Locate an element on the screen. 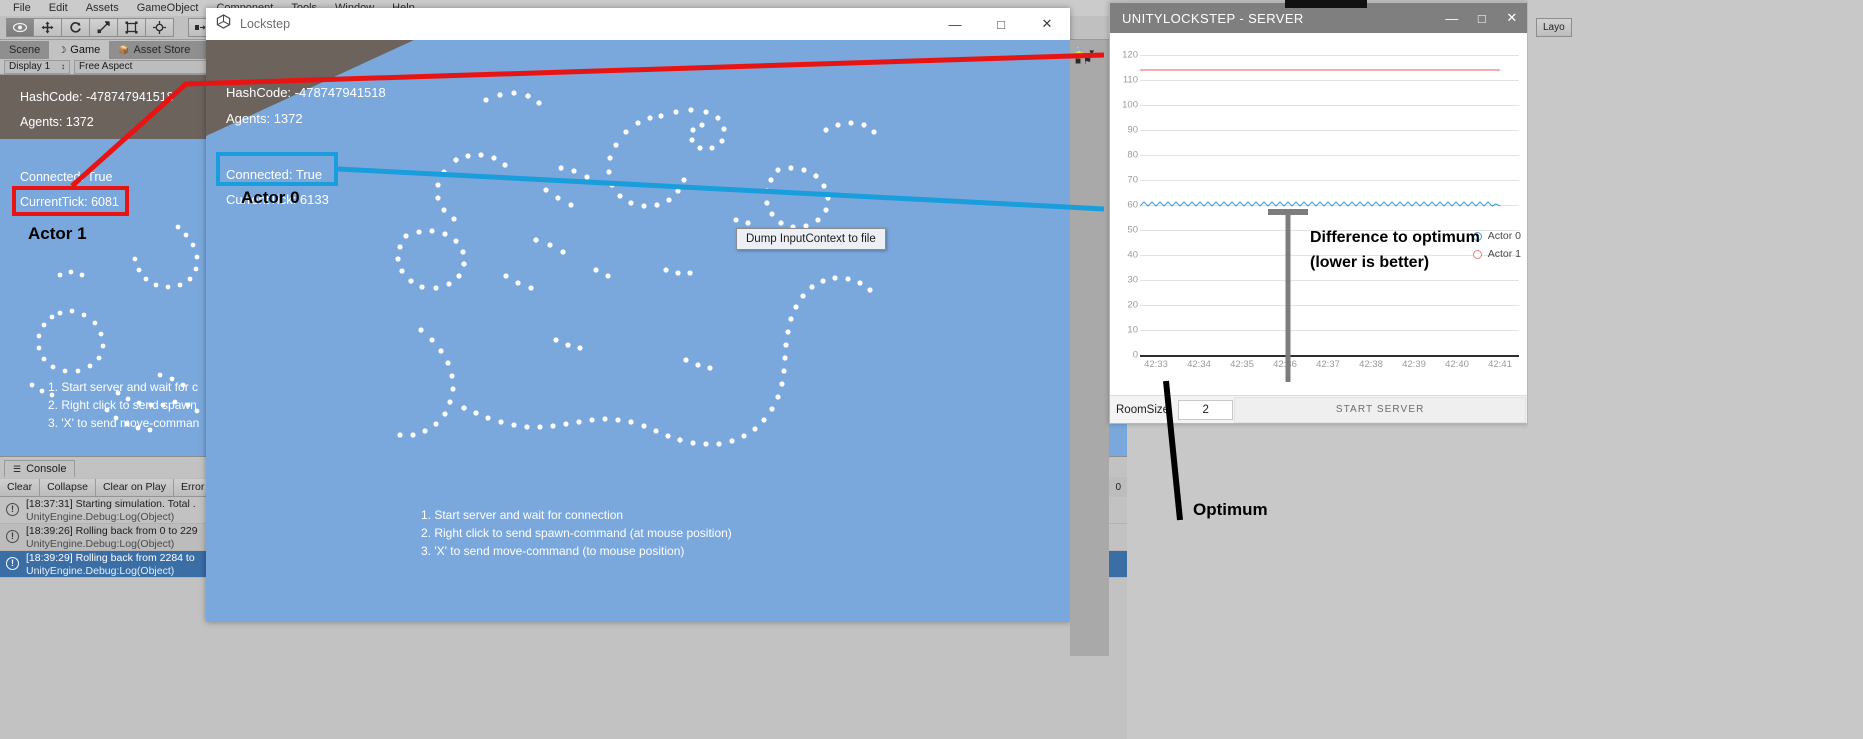  tag-icon: ⚑ is located at coordinates (1087, 63).